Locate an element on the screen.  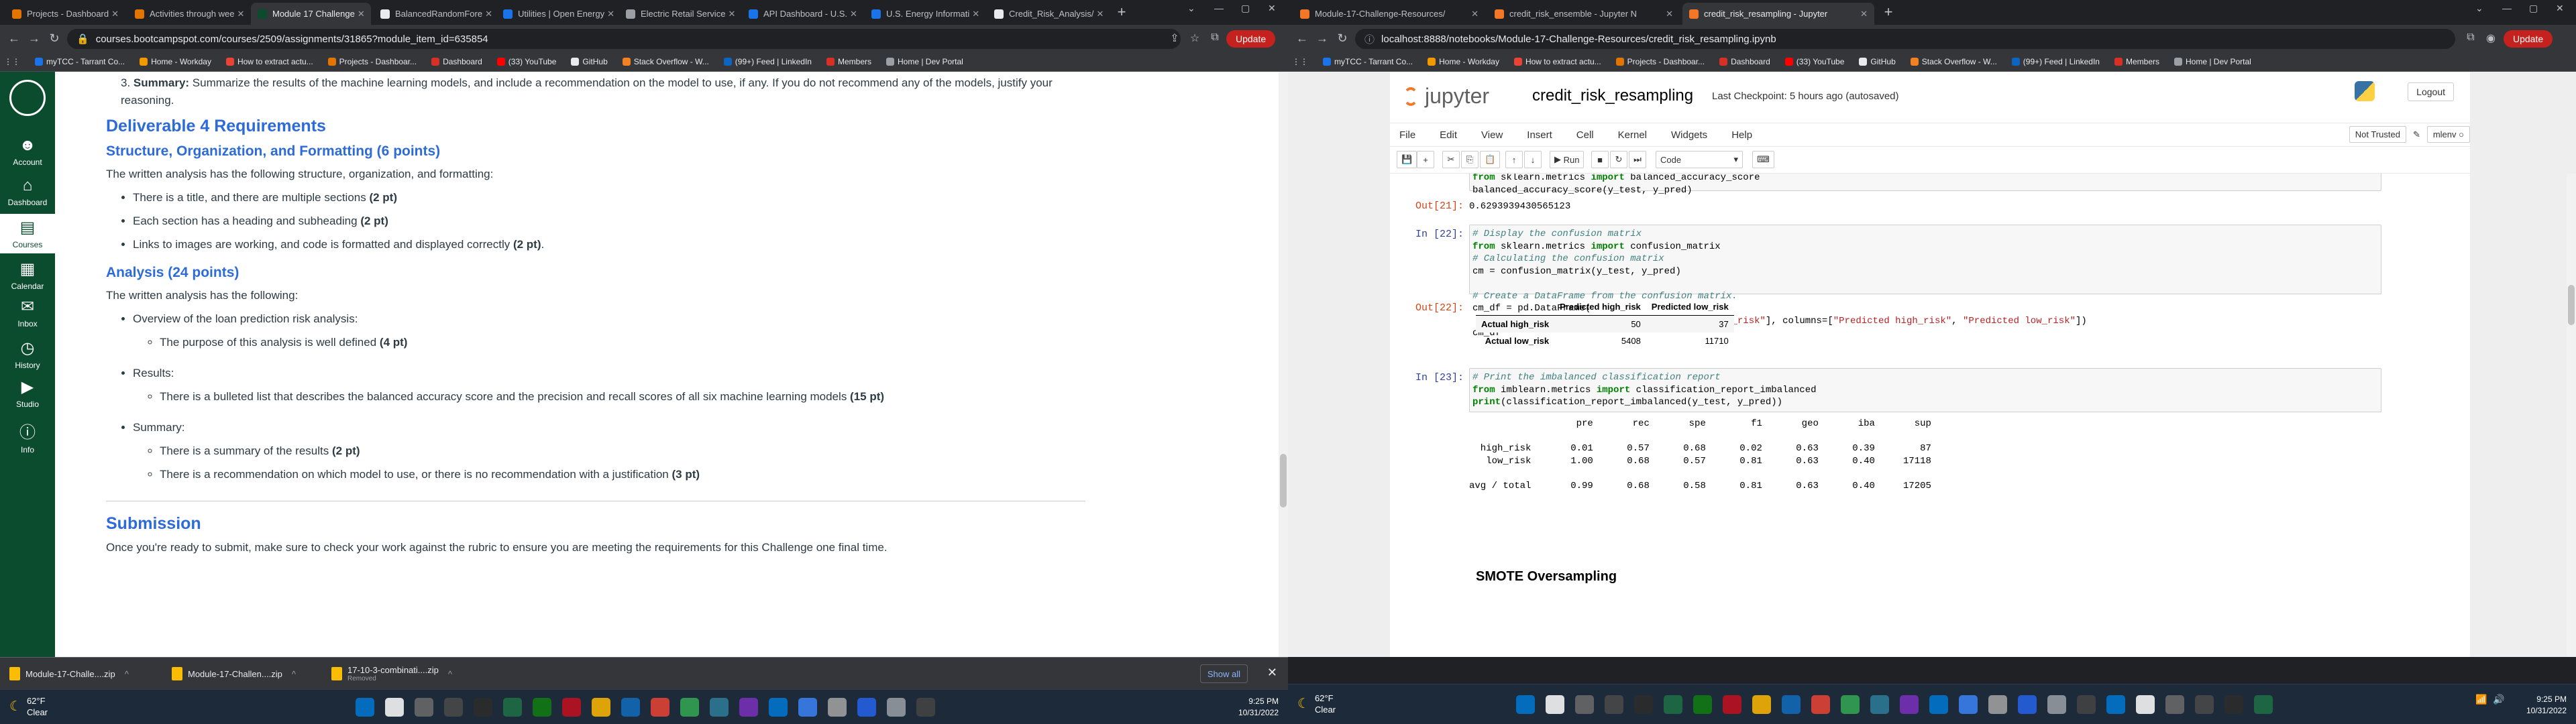
store-icon is located at coordinates (1879, 704).